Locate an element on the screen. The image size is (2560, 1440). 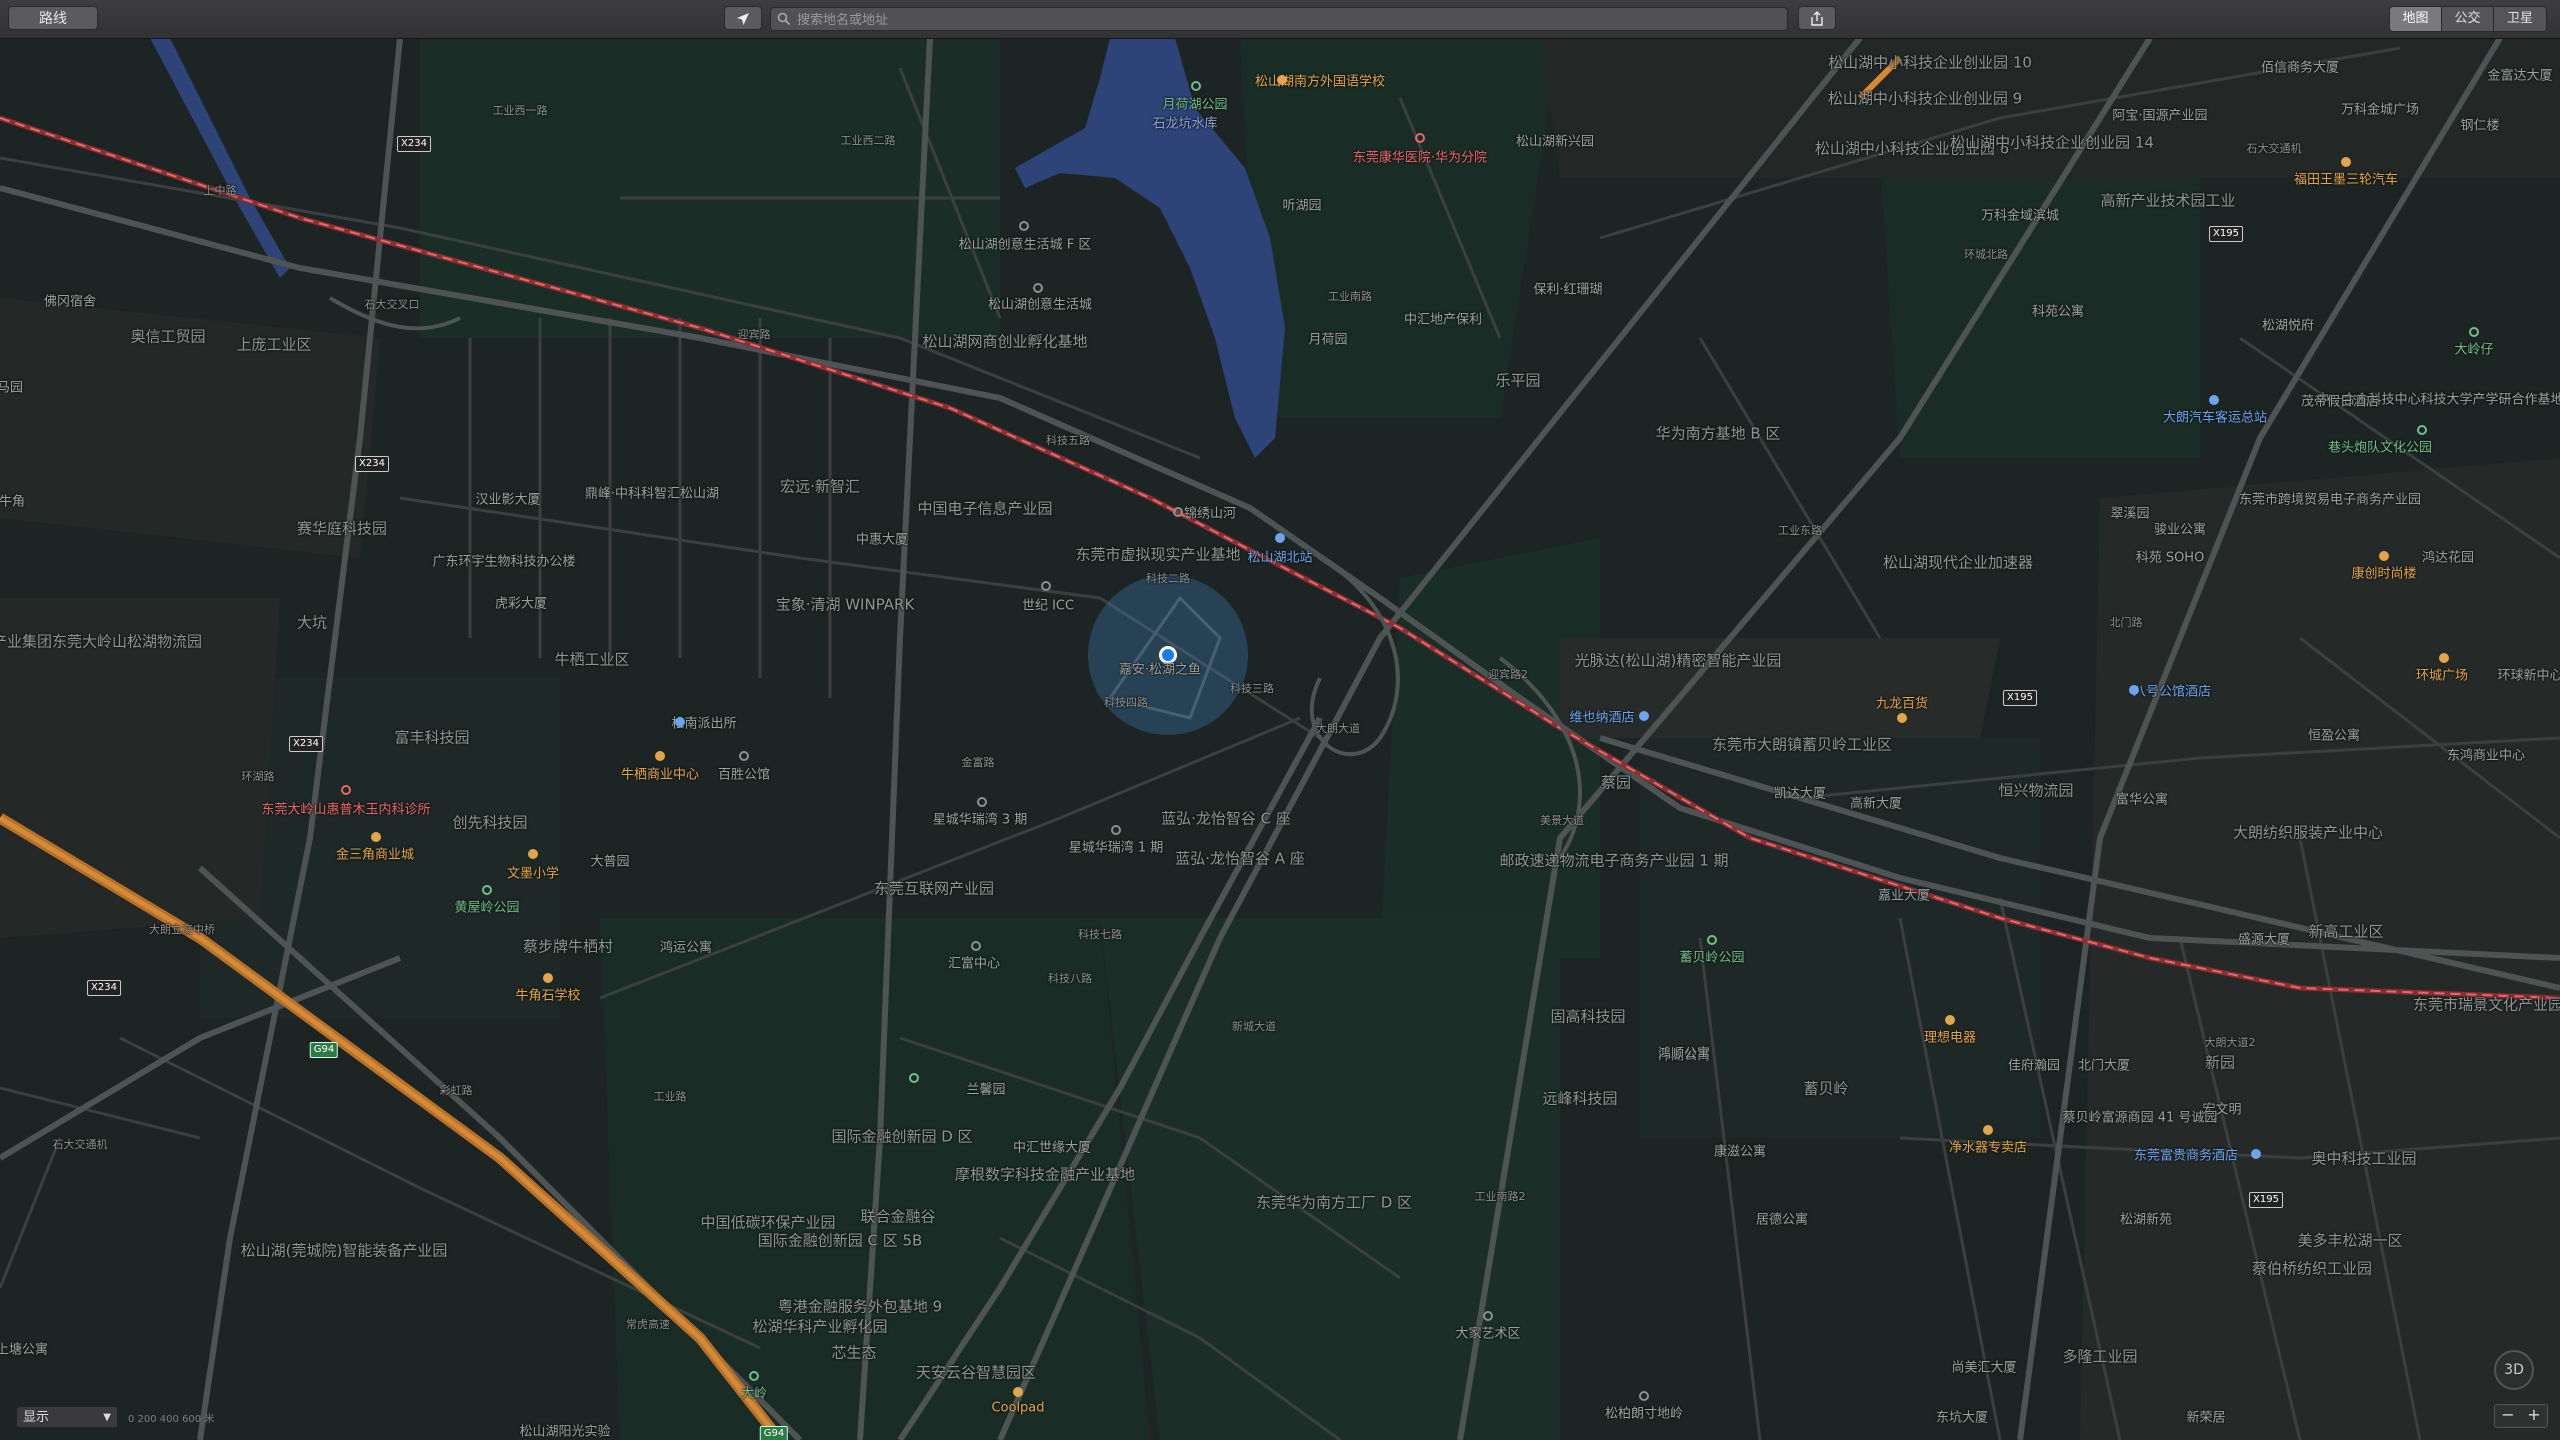
map-label: 奥信工贸园 is located at coordinates (167, 336).